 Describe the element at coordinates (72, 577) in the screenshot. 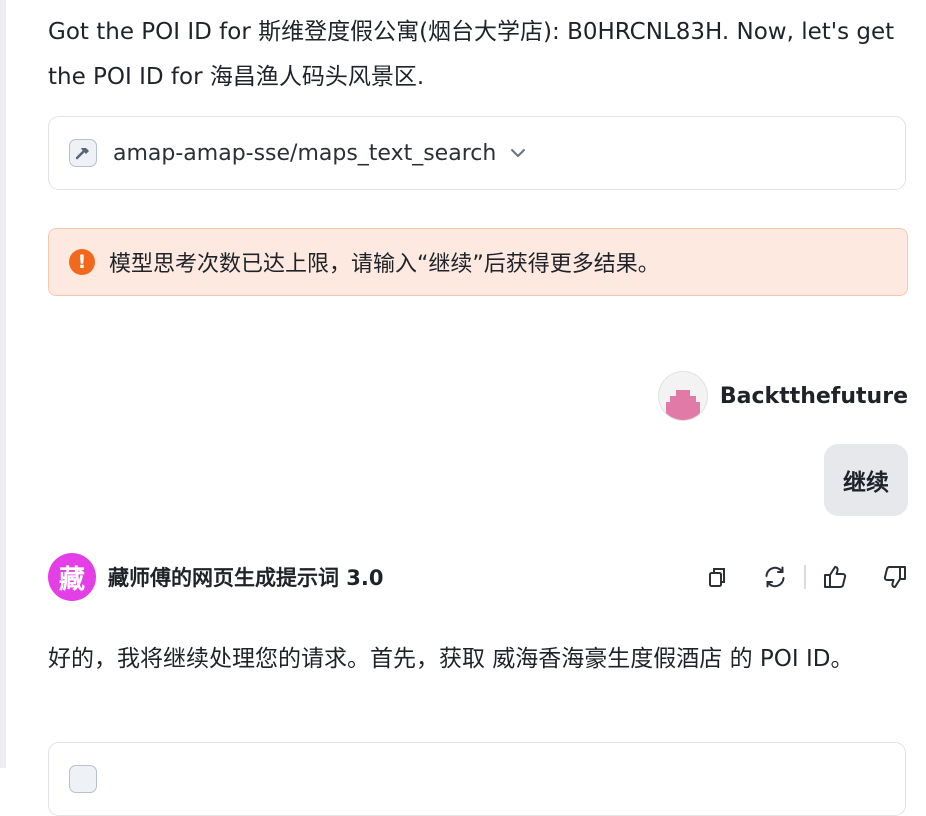

I see `bot-avatar: 藏` at that location.